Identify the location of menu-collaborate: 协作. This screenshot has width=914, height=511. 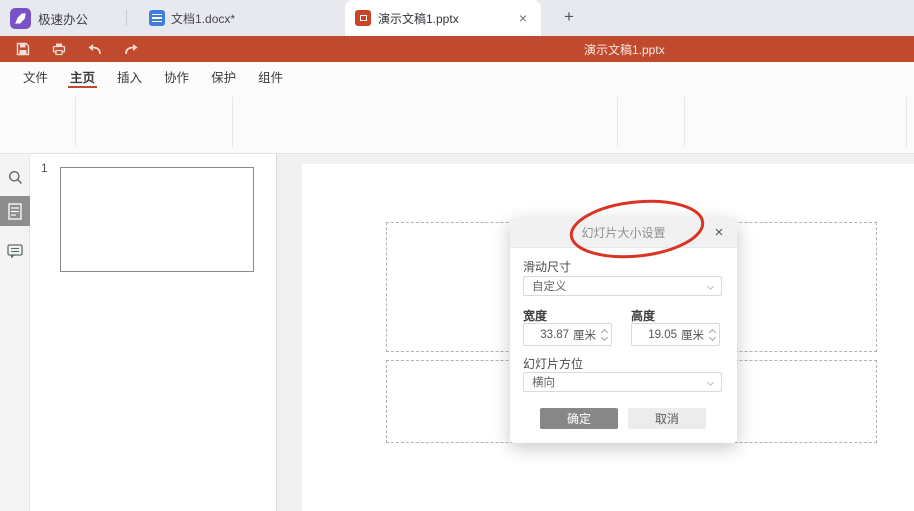
(176, 76).